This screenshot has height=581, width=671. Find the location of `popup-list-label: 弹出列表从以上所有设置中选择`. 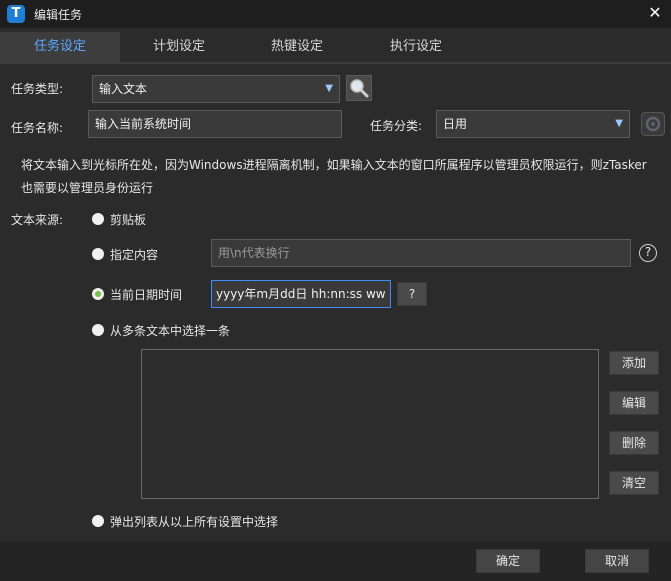

popup-list-label: 弹出列表从以上所有设置中选择 is located at coordinates (194, 522).